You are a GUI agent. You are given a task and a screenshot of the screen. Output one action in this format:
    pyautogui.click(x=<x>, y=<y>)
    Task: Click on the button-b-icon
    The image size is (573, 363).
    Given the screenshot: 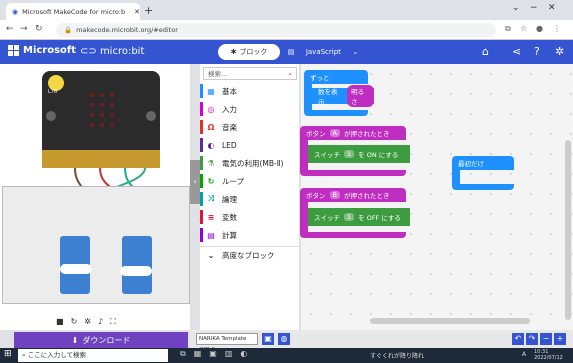 What is the action you would take?
    pyautogui.click(x=151, y=116)
    